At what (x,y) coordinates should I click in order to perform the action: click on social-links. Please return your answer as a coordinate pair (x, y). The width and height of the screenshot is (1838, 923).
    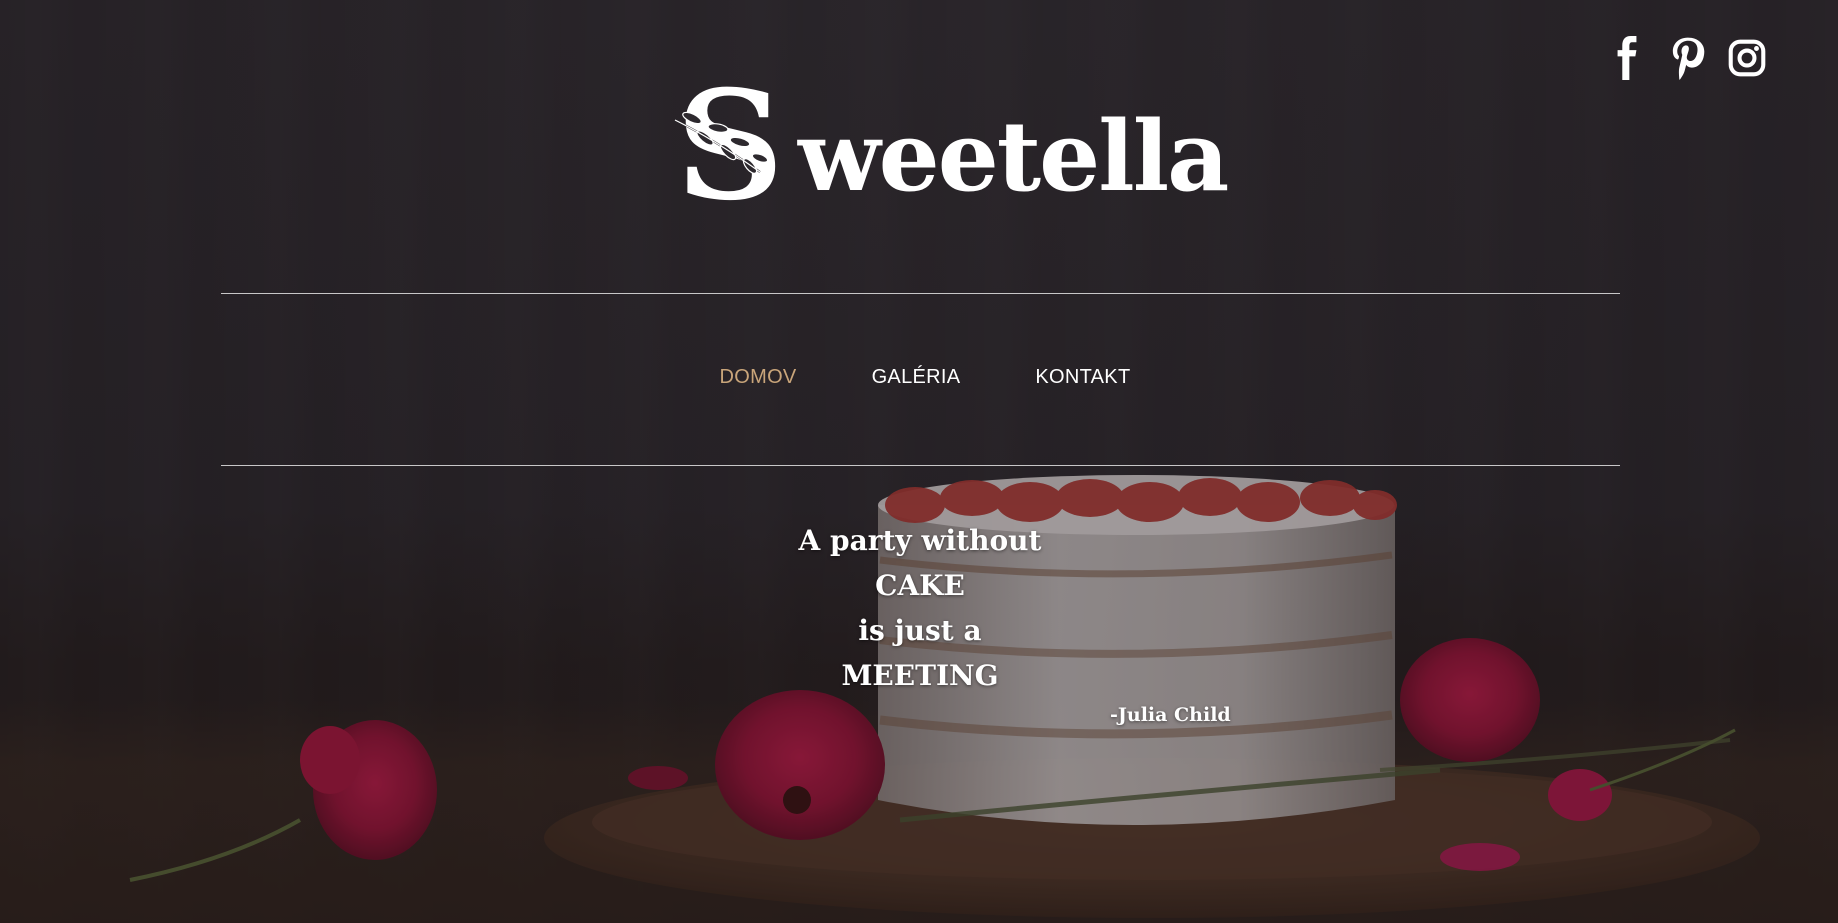
    Looking at the image, I should click on (1687, 58).